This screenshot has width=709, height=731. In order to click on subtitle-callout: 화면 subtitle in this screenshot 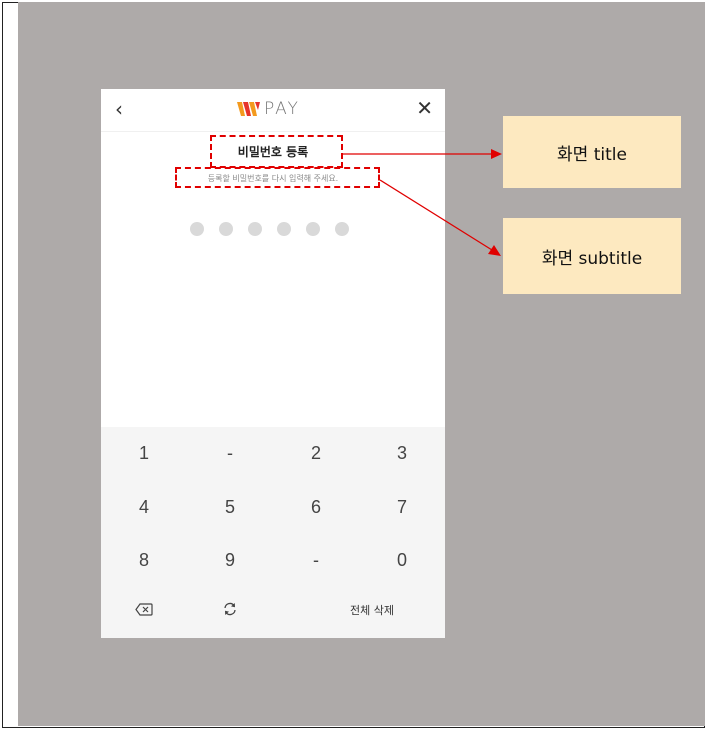, I will do `click(592, 256)`.